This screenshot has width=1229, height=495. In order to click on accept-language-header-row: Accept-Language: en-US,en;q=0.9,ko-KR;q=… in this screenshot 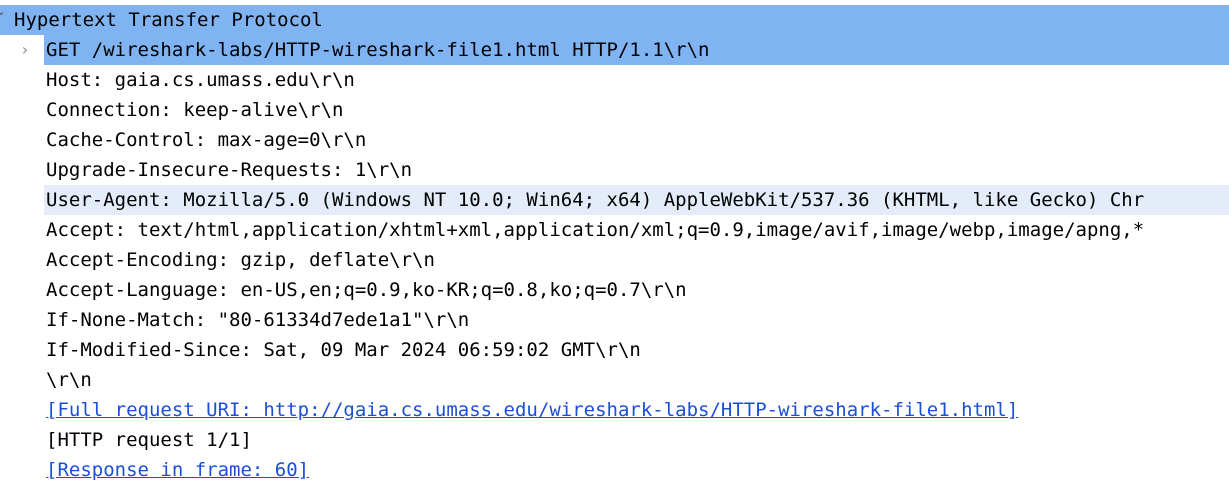, I will do `click(614, 290)`.